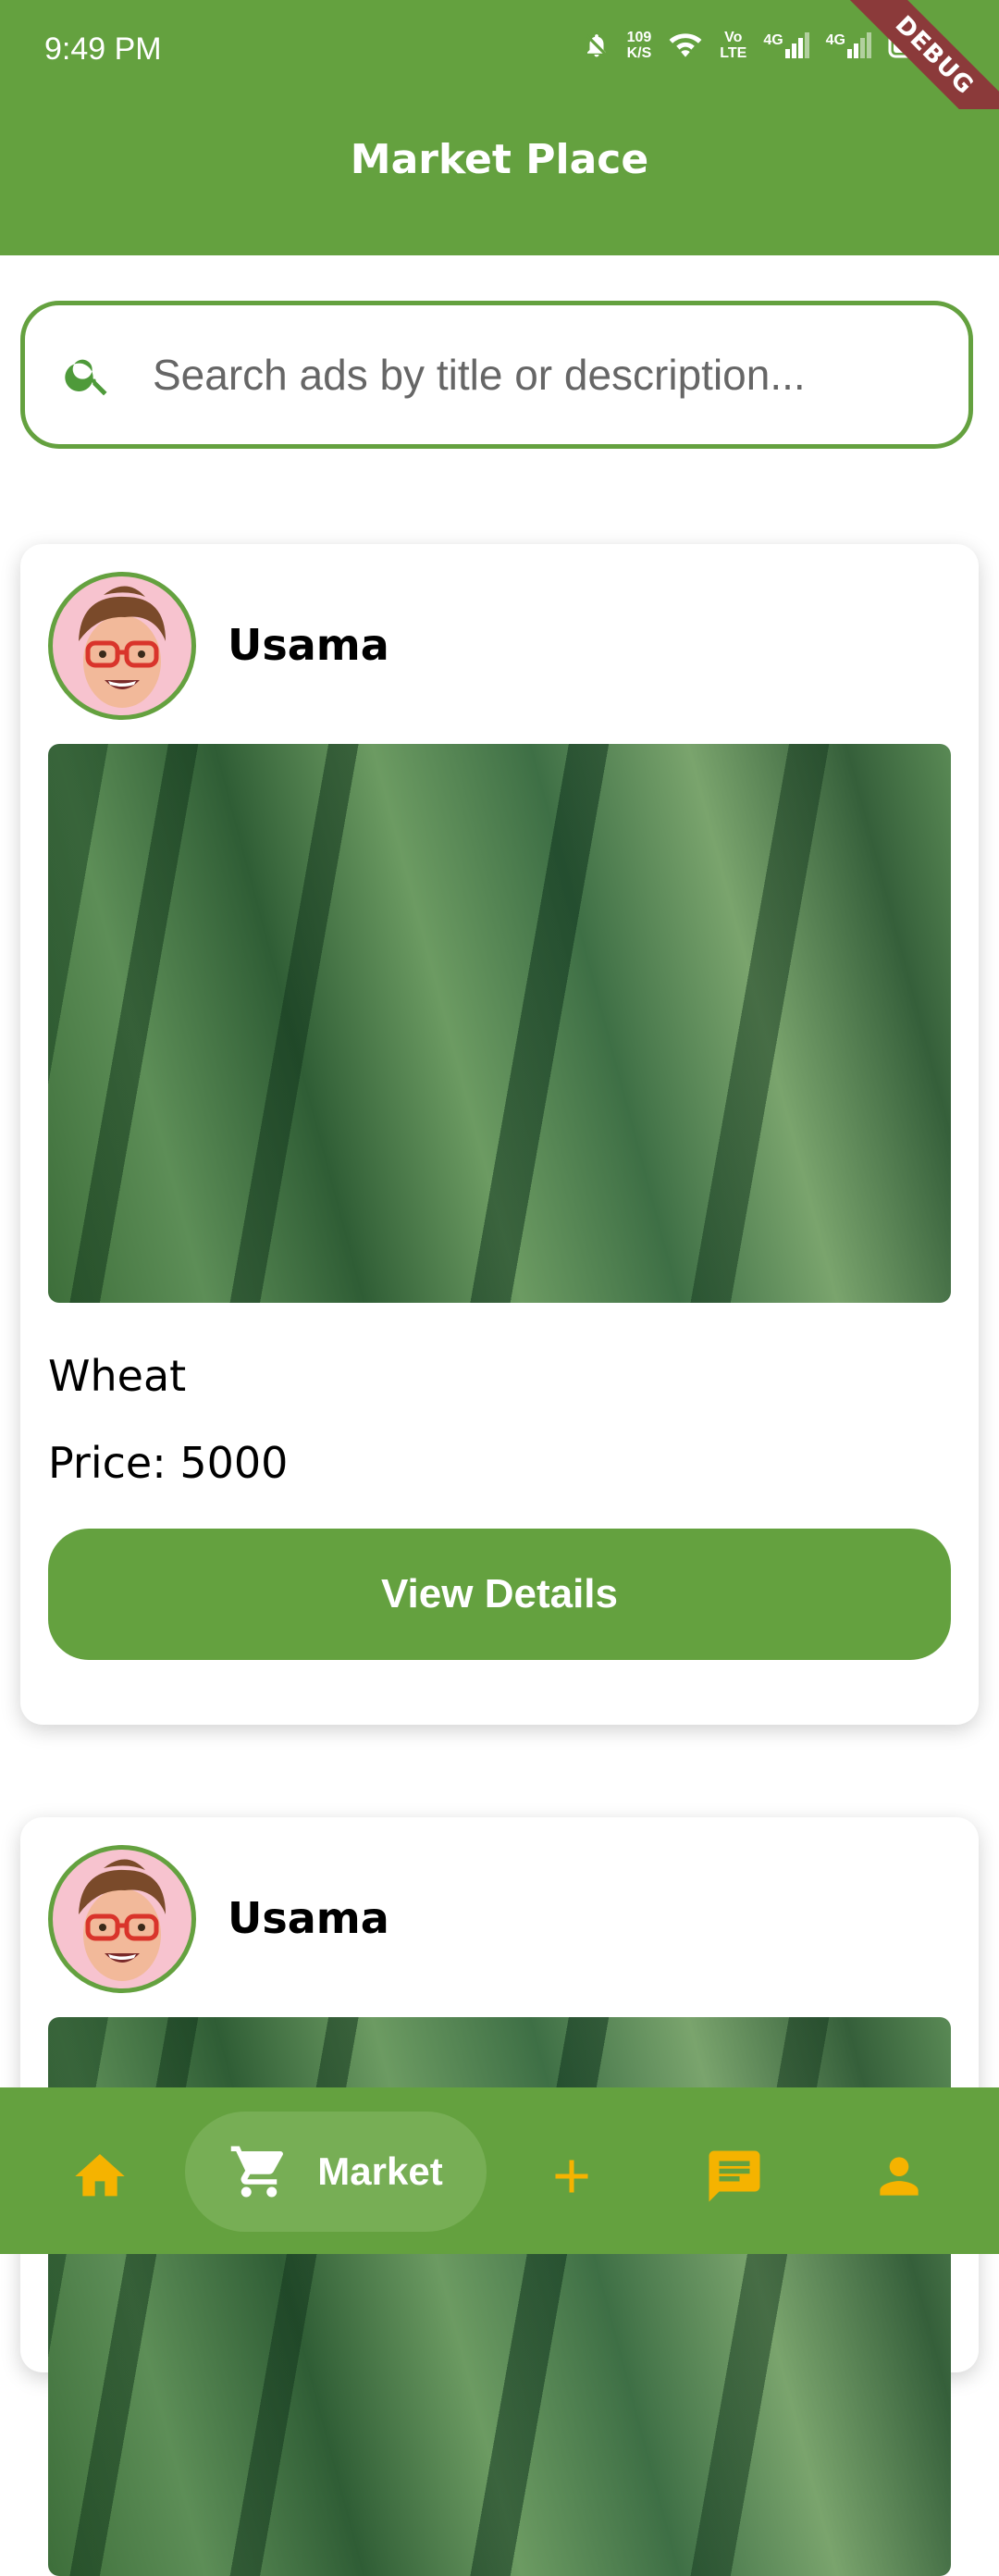 This screenshot has width=999, height=2576. What do you see at coordinates (835, 40) in the screenshot?
I see `signal-2-label: 4G` at bounding box center [835, 40].